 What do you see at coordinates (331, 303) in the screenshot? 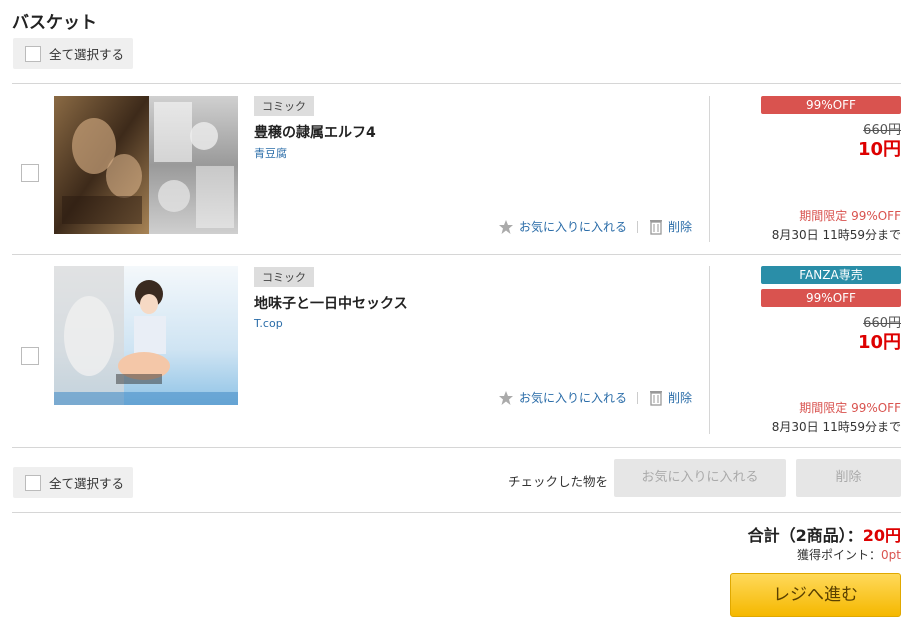
I see `product-title: 地味子と一日中セックス` at bounding box center [331, 303].